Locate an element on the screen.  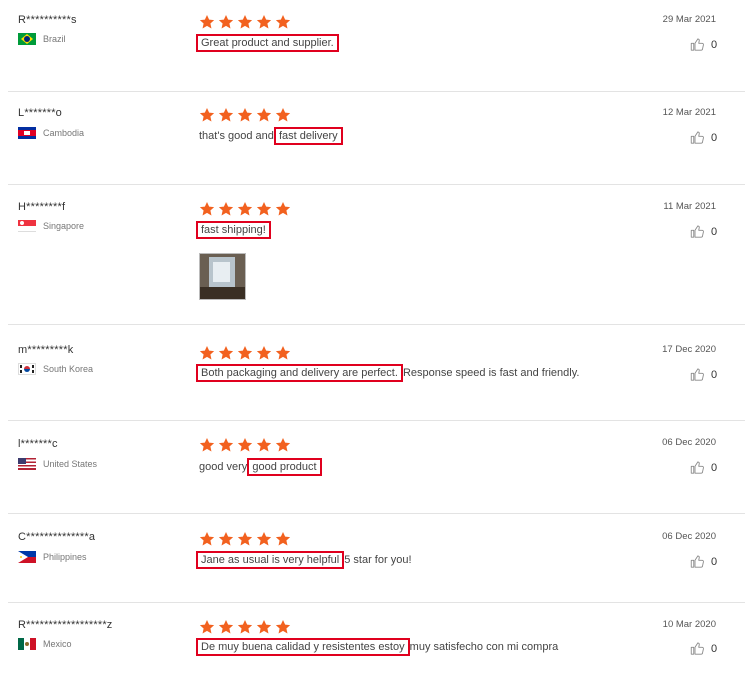
reviewer-name: H********f is located at coordinates (42, 207).